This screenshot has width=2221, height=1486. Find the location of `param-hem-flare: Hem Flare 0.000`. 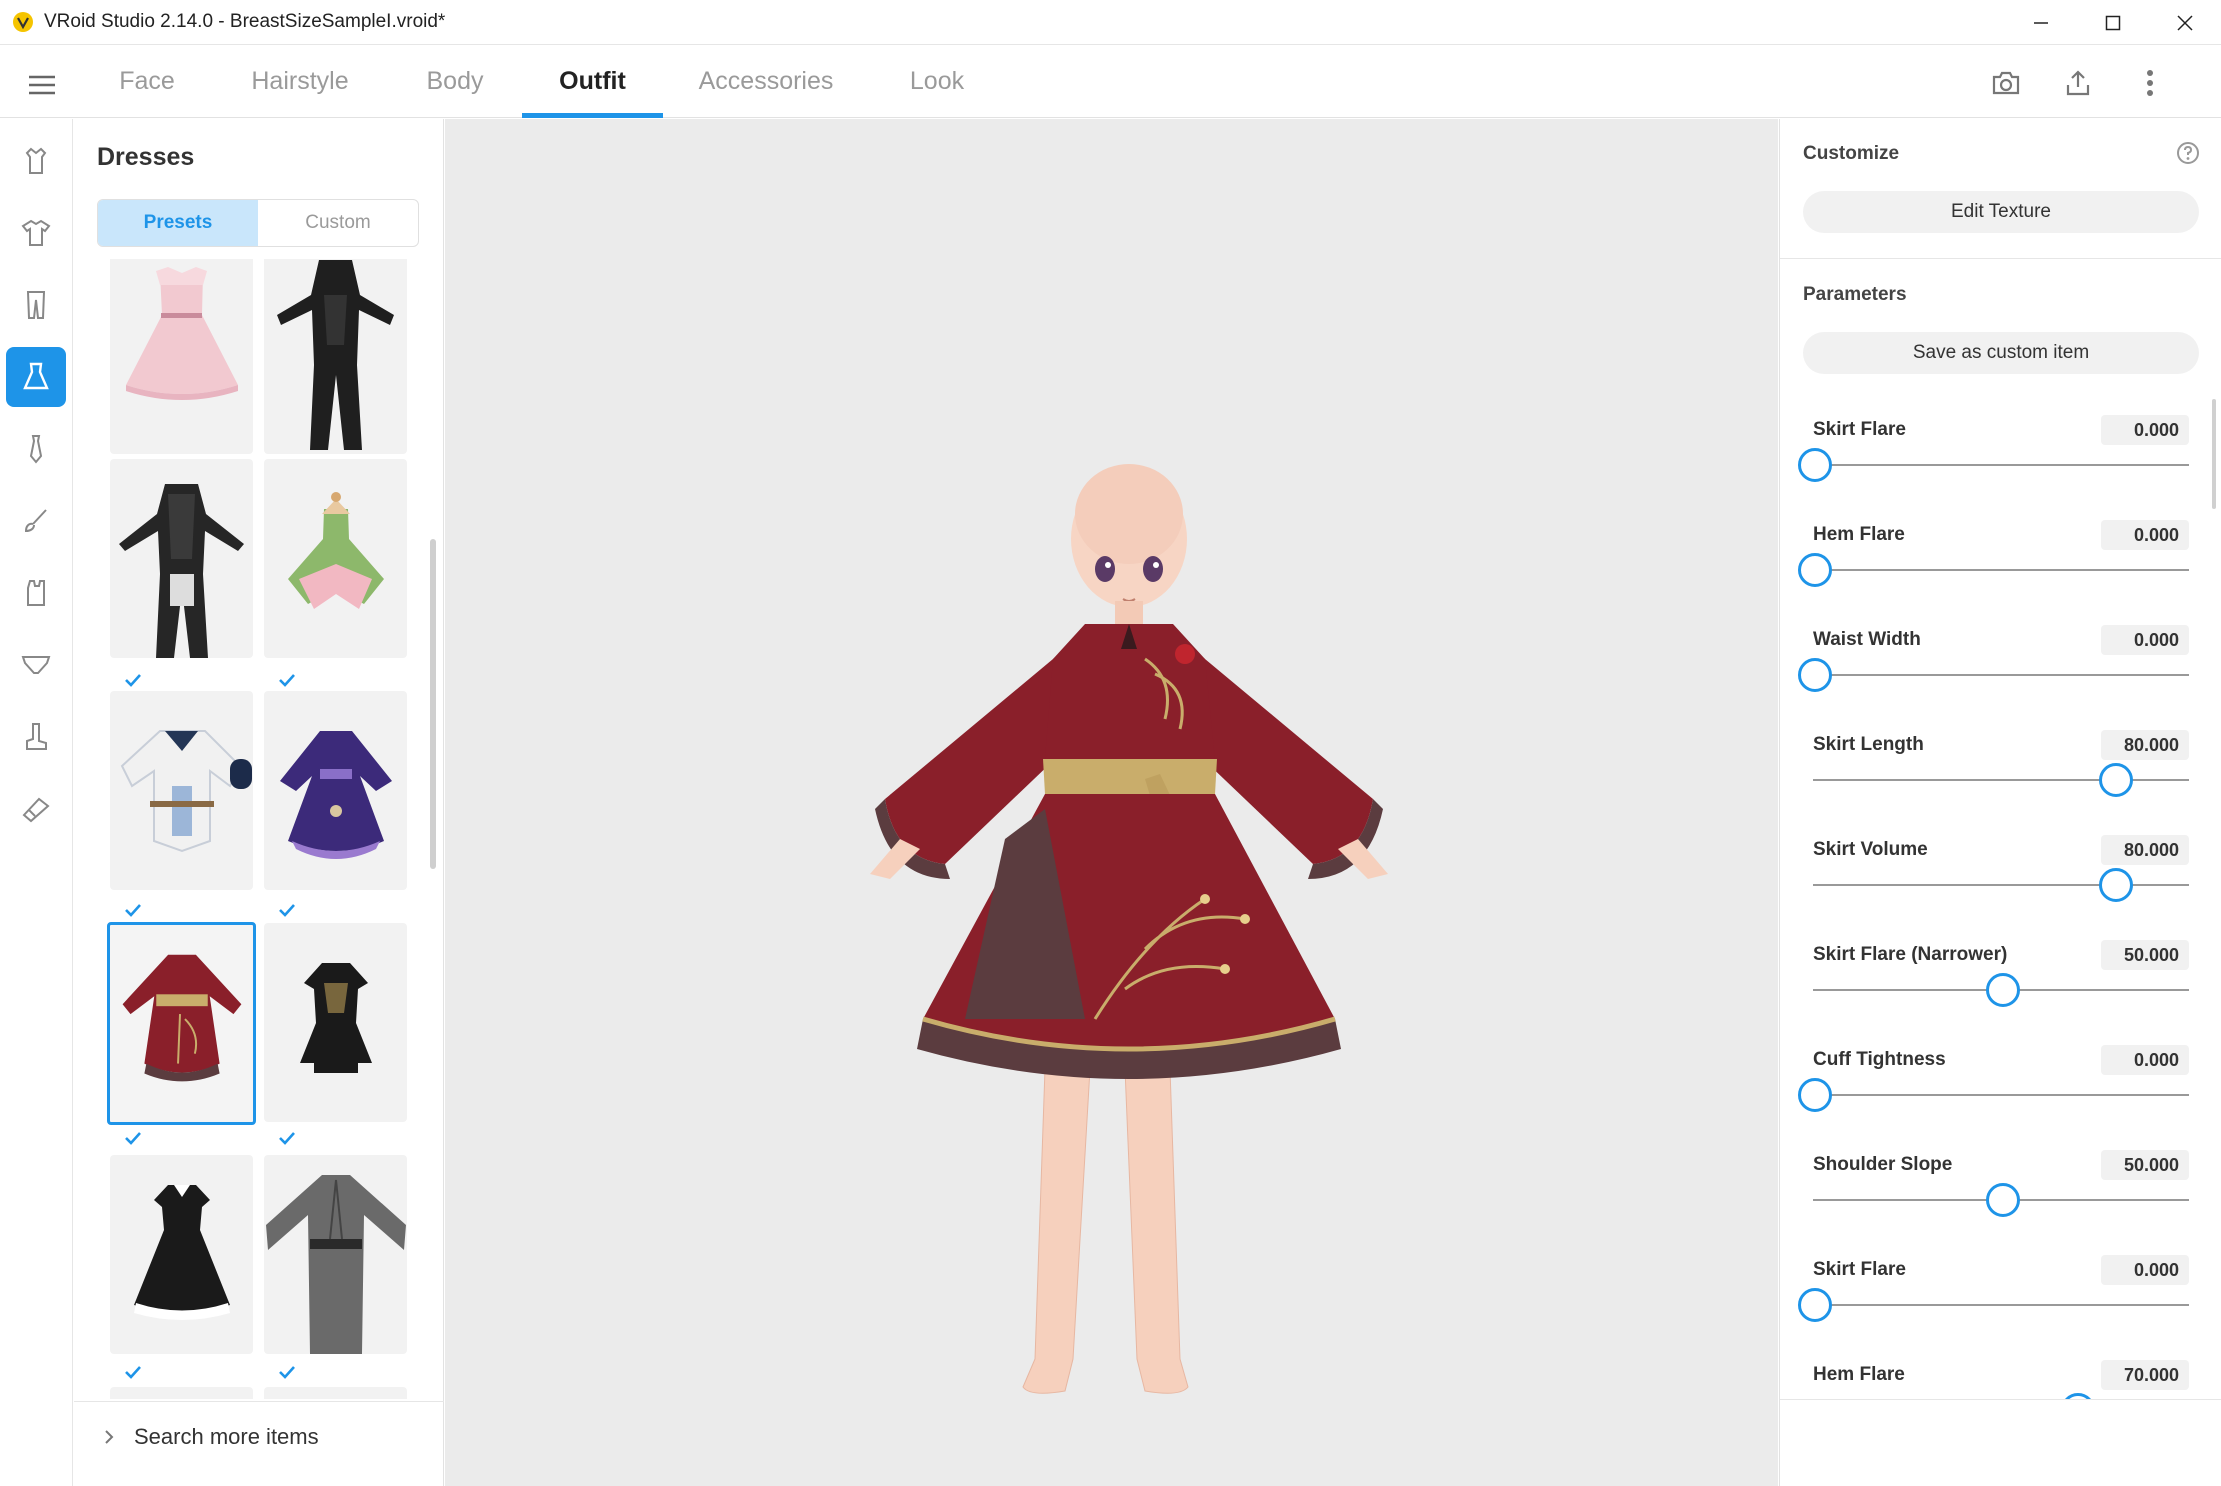

param-hem-flare: Hem Flare 0.000 is located at coordinates (2000, 556).